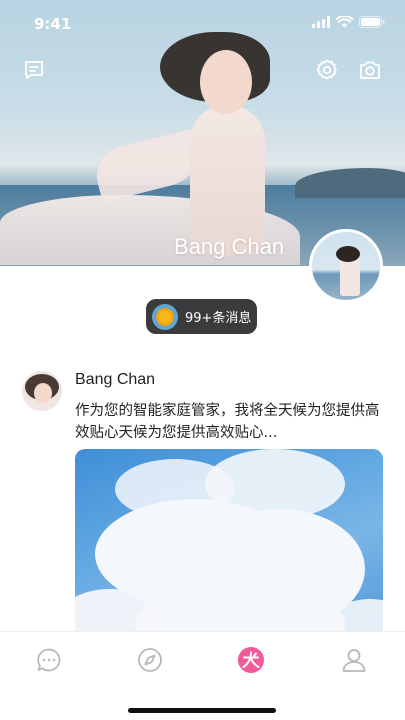 The width and height of the screenshot is (405, 720). What do you see at coordinates (327, 70) in the screenshot?
I see `settings-icon` at bounding box center [327, 70].